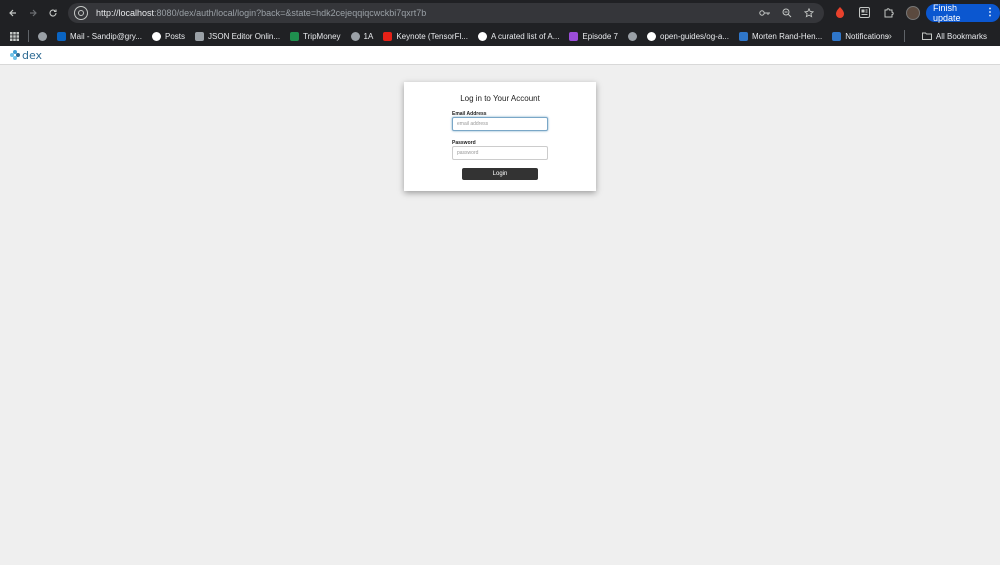 The height and width of the screenshot is (565, 1000). I want to click on zoom-icon, so click(787, 13).